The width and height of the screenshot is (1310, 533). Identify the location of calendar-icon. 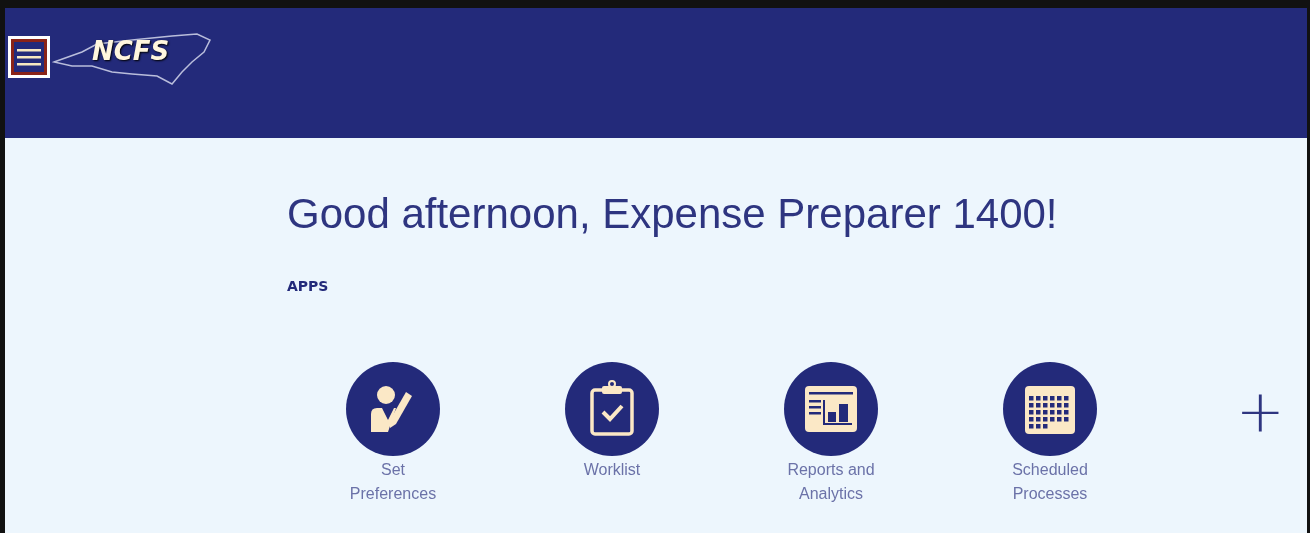
(1050, 409).